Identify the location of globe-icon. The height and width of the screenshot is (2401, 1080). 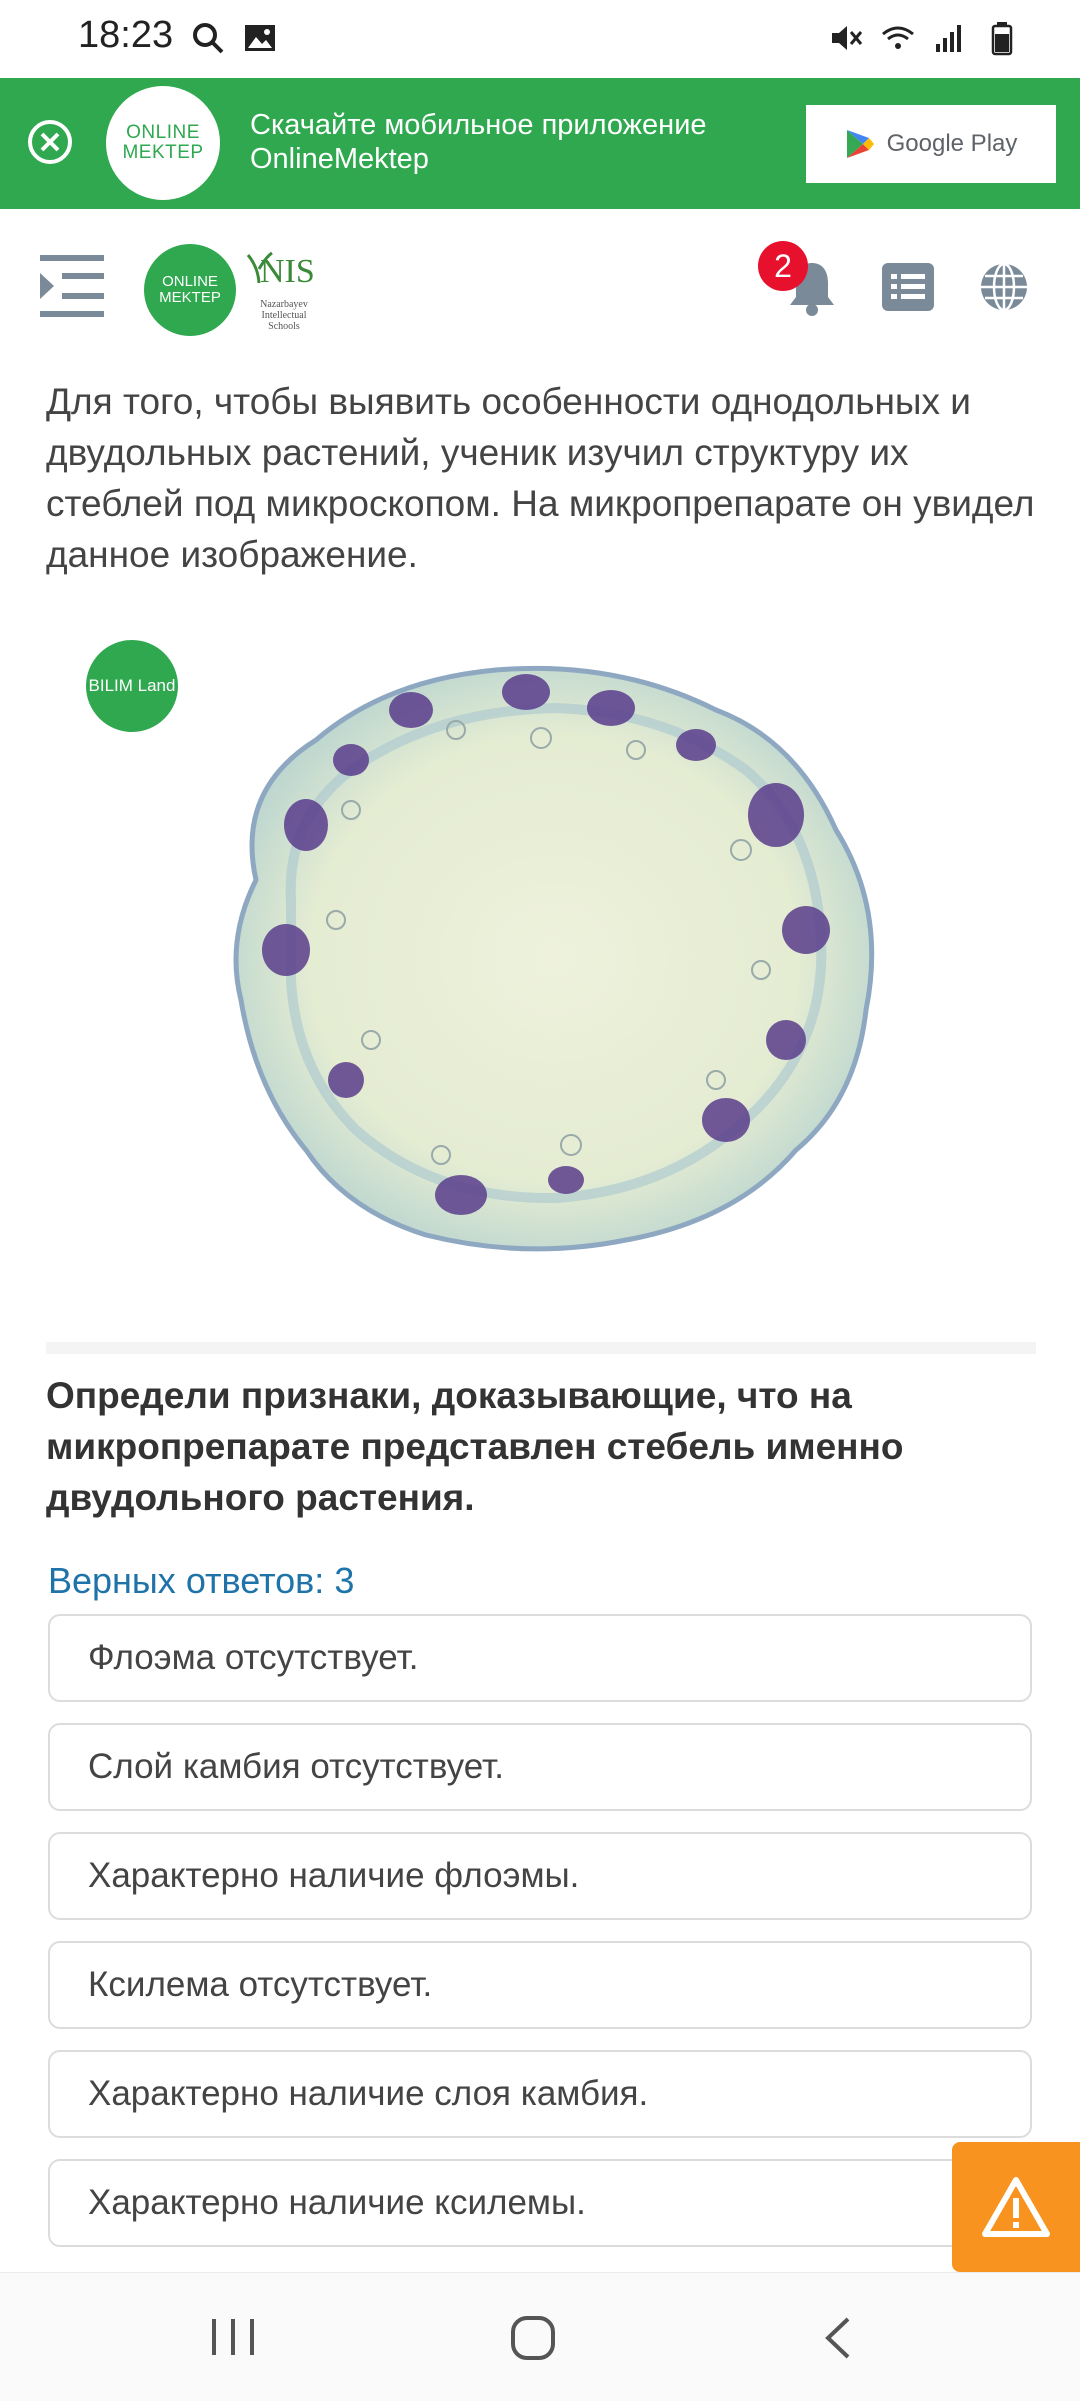
(1004, 287).